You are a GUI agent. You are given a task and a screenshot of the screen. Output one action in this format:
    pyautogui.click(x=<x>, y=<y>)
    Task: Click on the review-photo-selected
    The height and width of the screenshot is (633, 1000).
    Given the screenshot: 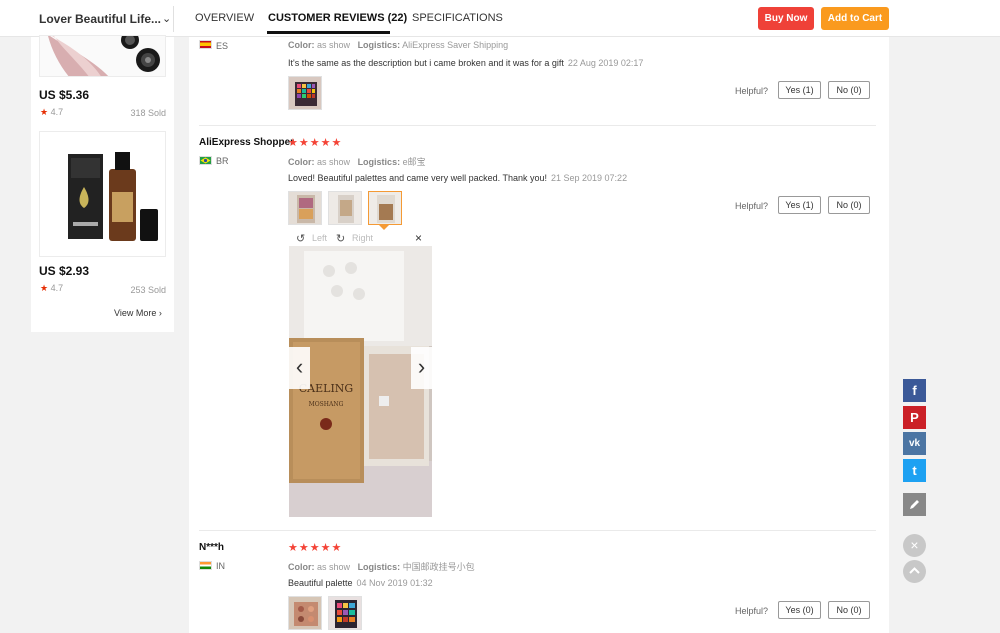 What is the action you would take?
    pyautogui.click(x=385, y=208)
    